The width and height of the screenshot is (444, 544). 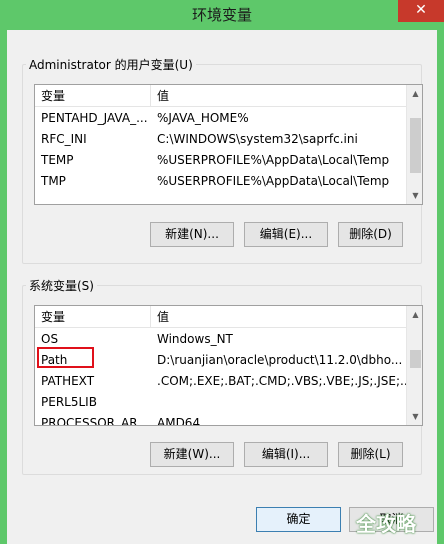 I want to click on table-row: TMP %USERPROFILE%\AppData\Local\Temp, so click(x=220, y=181).